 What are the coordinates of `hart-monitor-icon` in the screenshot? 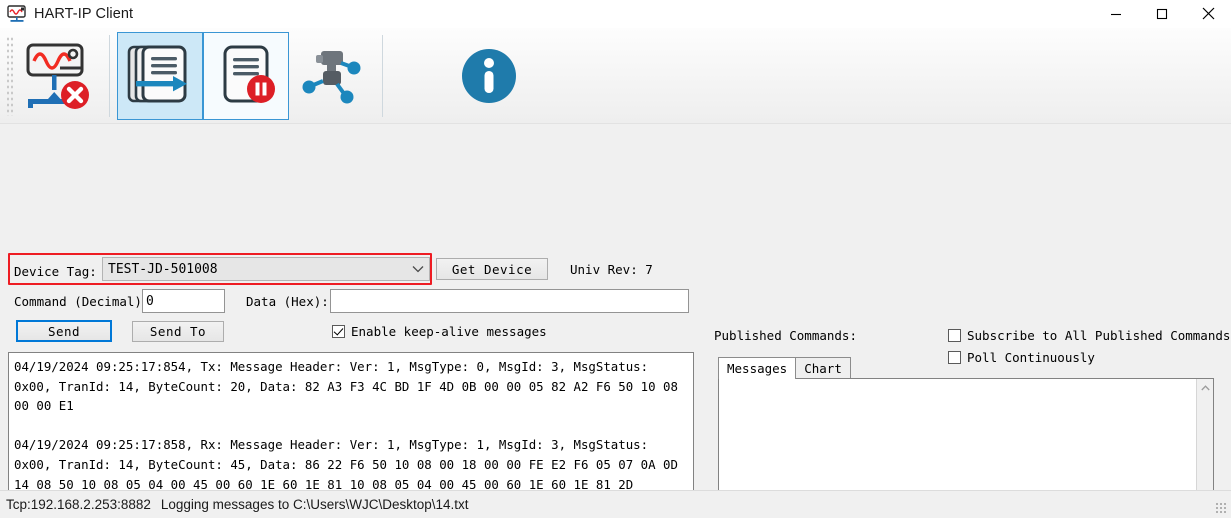 It's located at (17, 13).